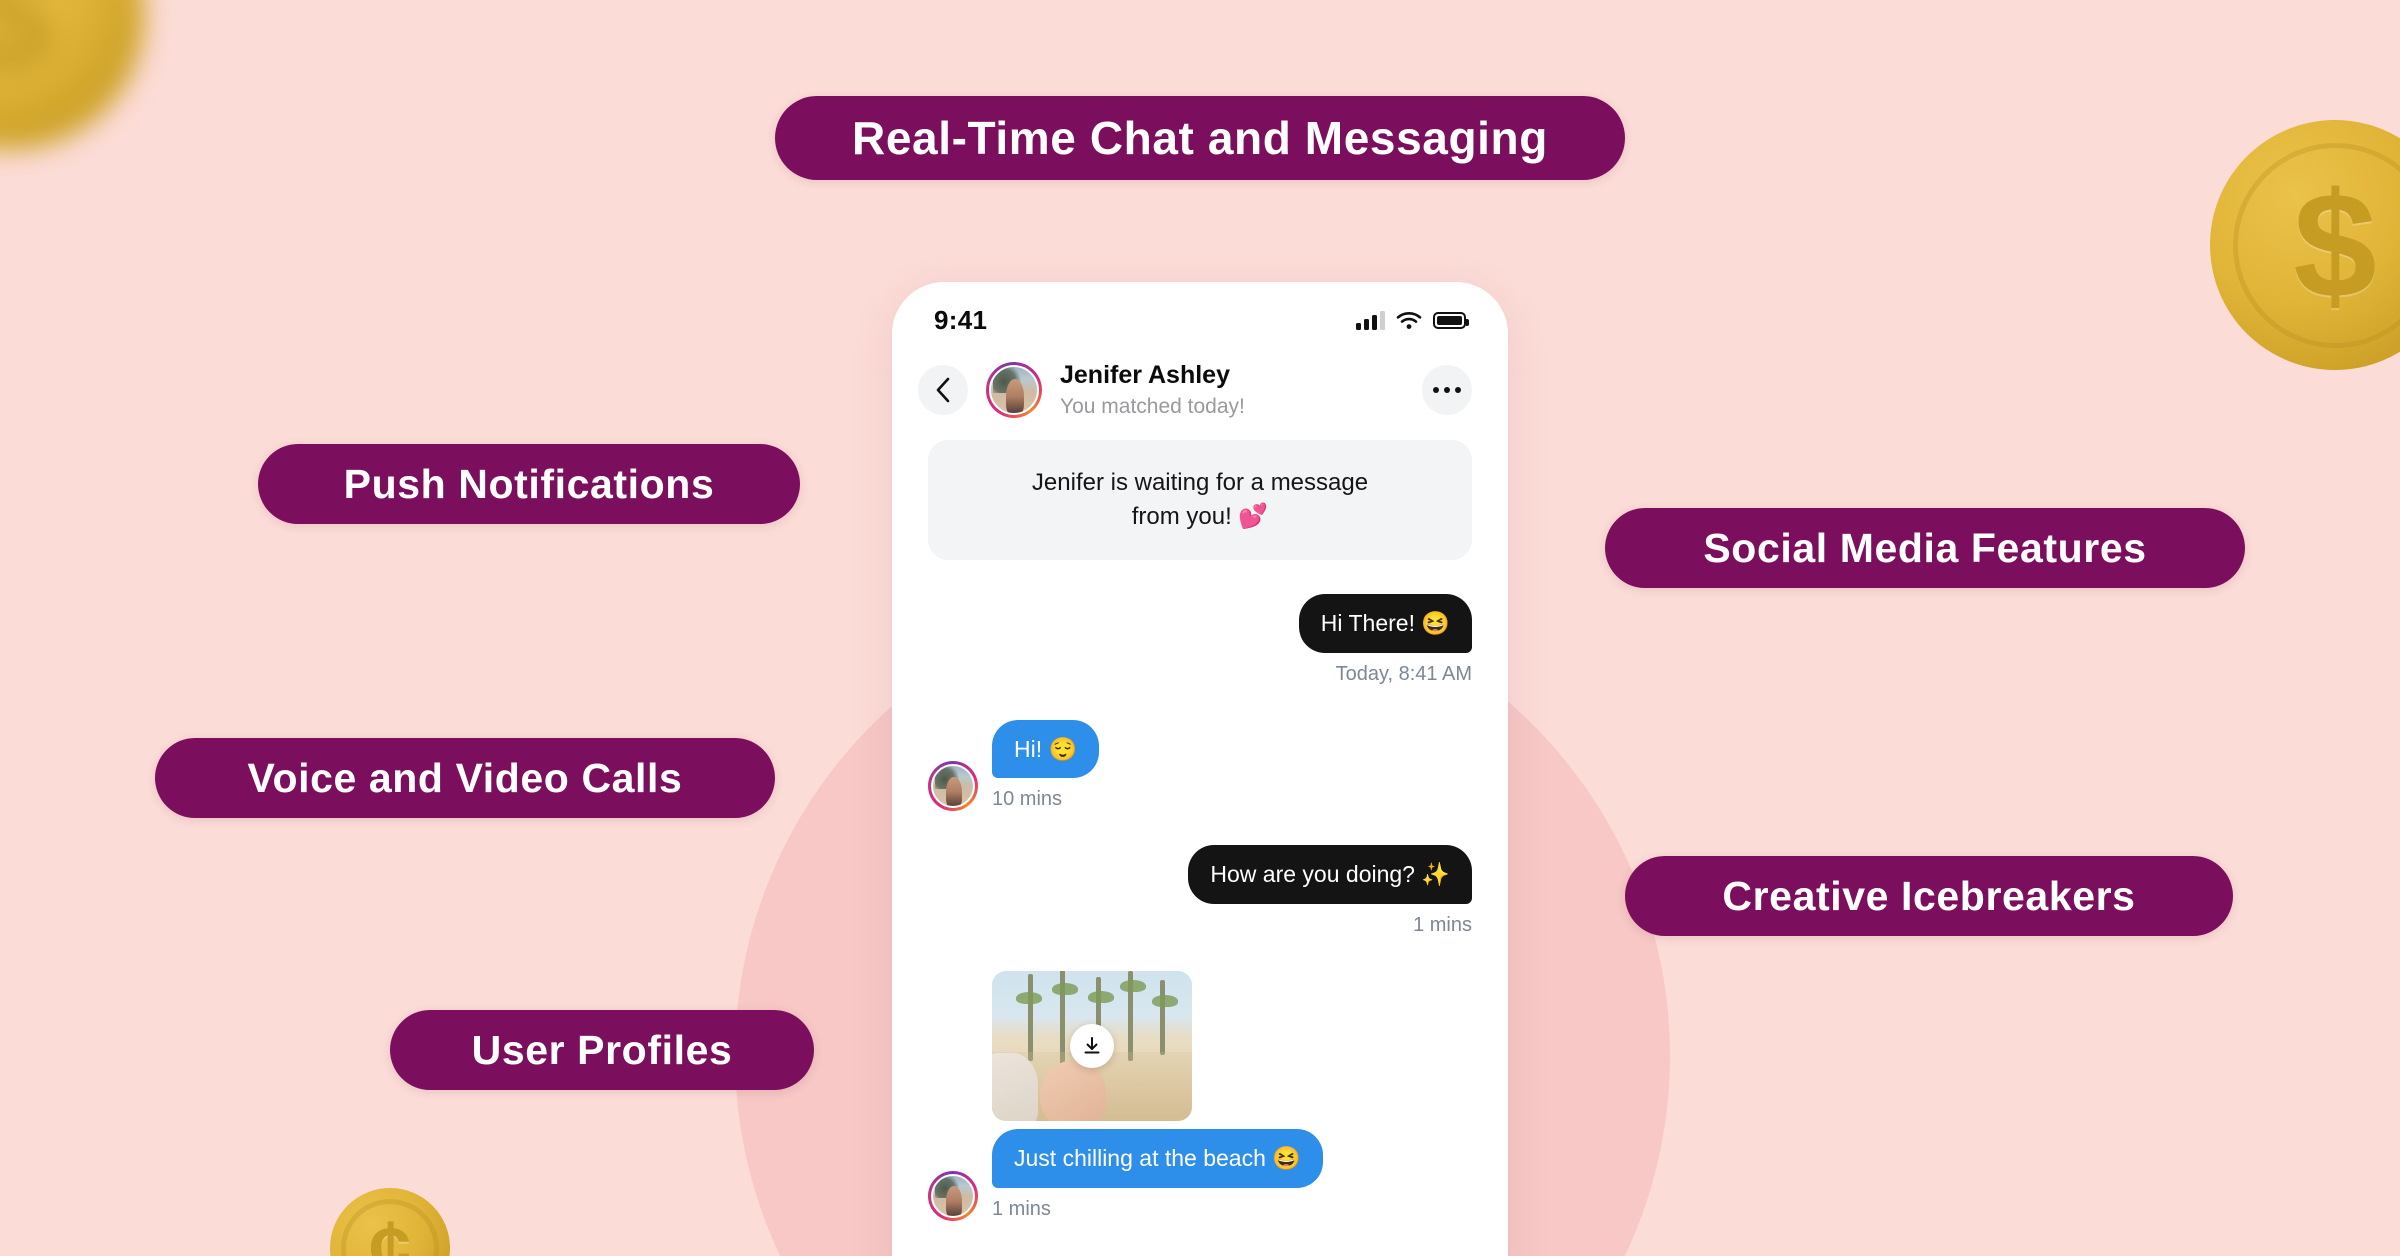  I want to click on wifi-icon, so click(1409, 320).